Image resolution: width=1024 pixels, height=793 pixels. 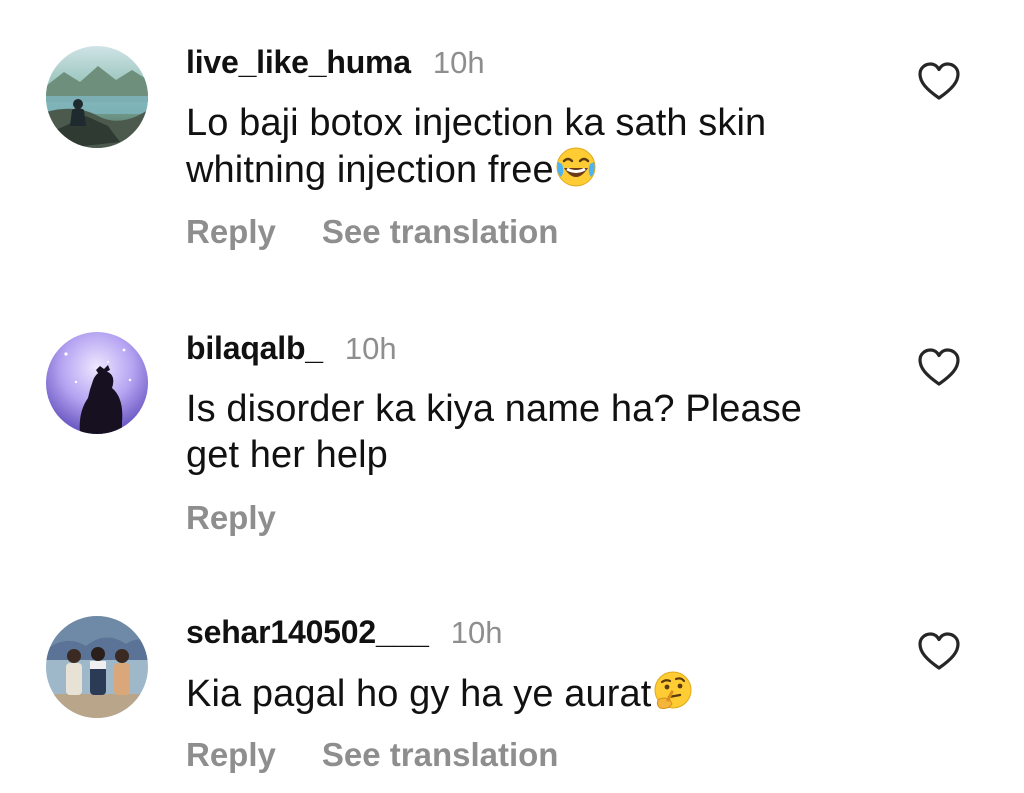 I want to click on thinking-face-icon, so click(x=673, y=690).